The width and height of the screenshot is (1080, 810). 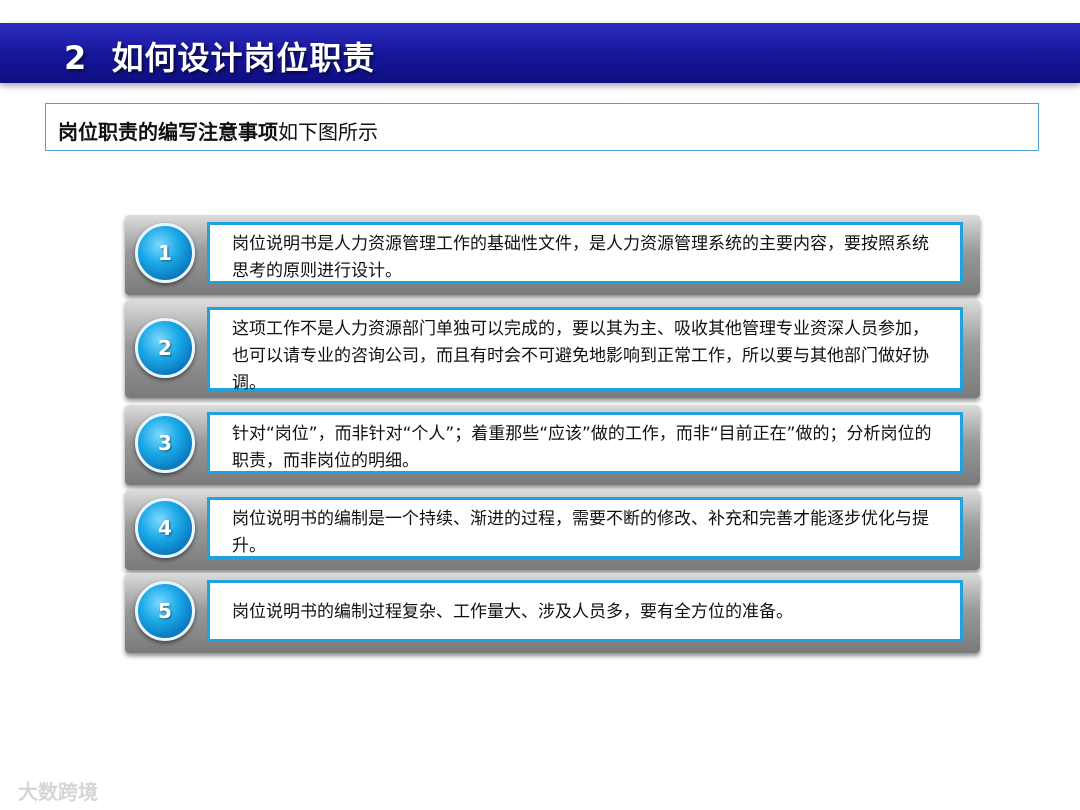 I want to click on subtitle: 岗位职责的编写注意事项如下图所示, so click(x=218, y=130).